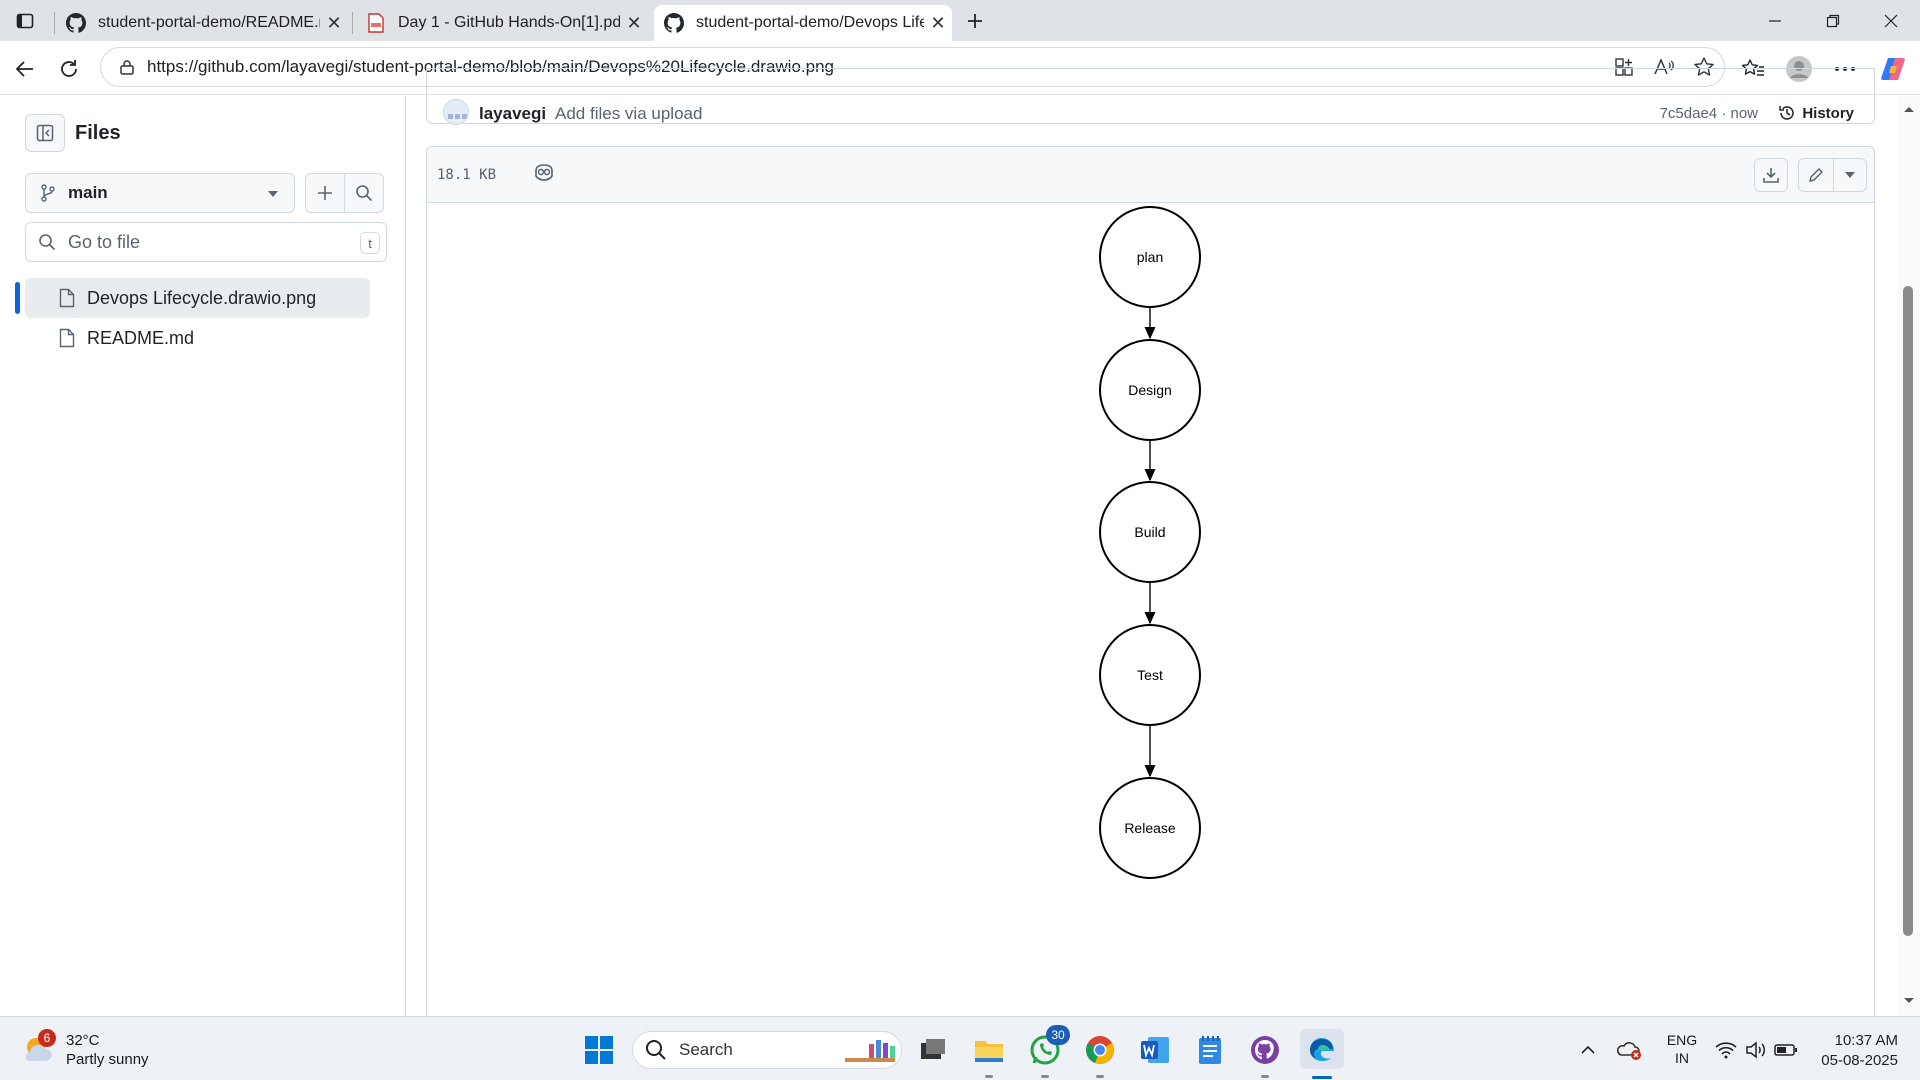  Describe the element at coordinates (47, 1038) in the screenshot. I see `weather-alert-badge: 6` at that location.